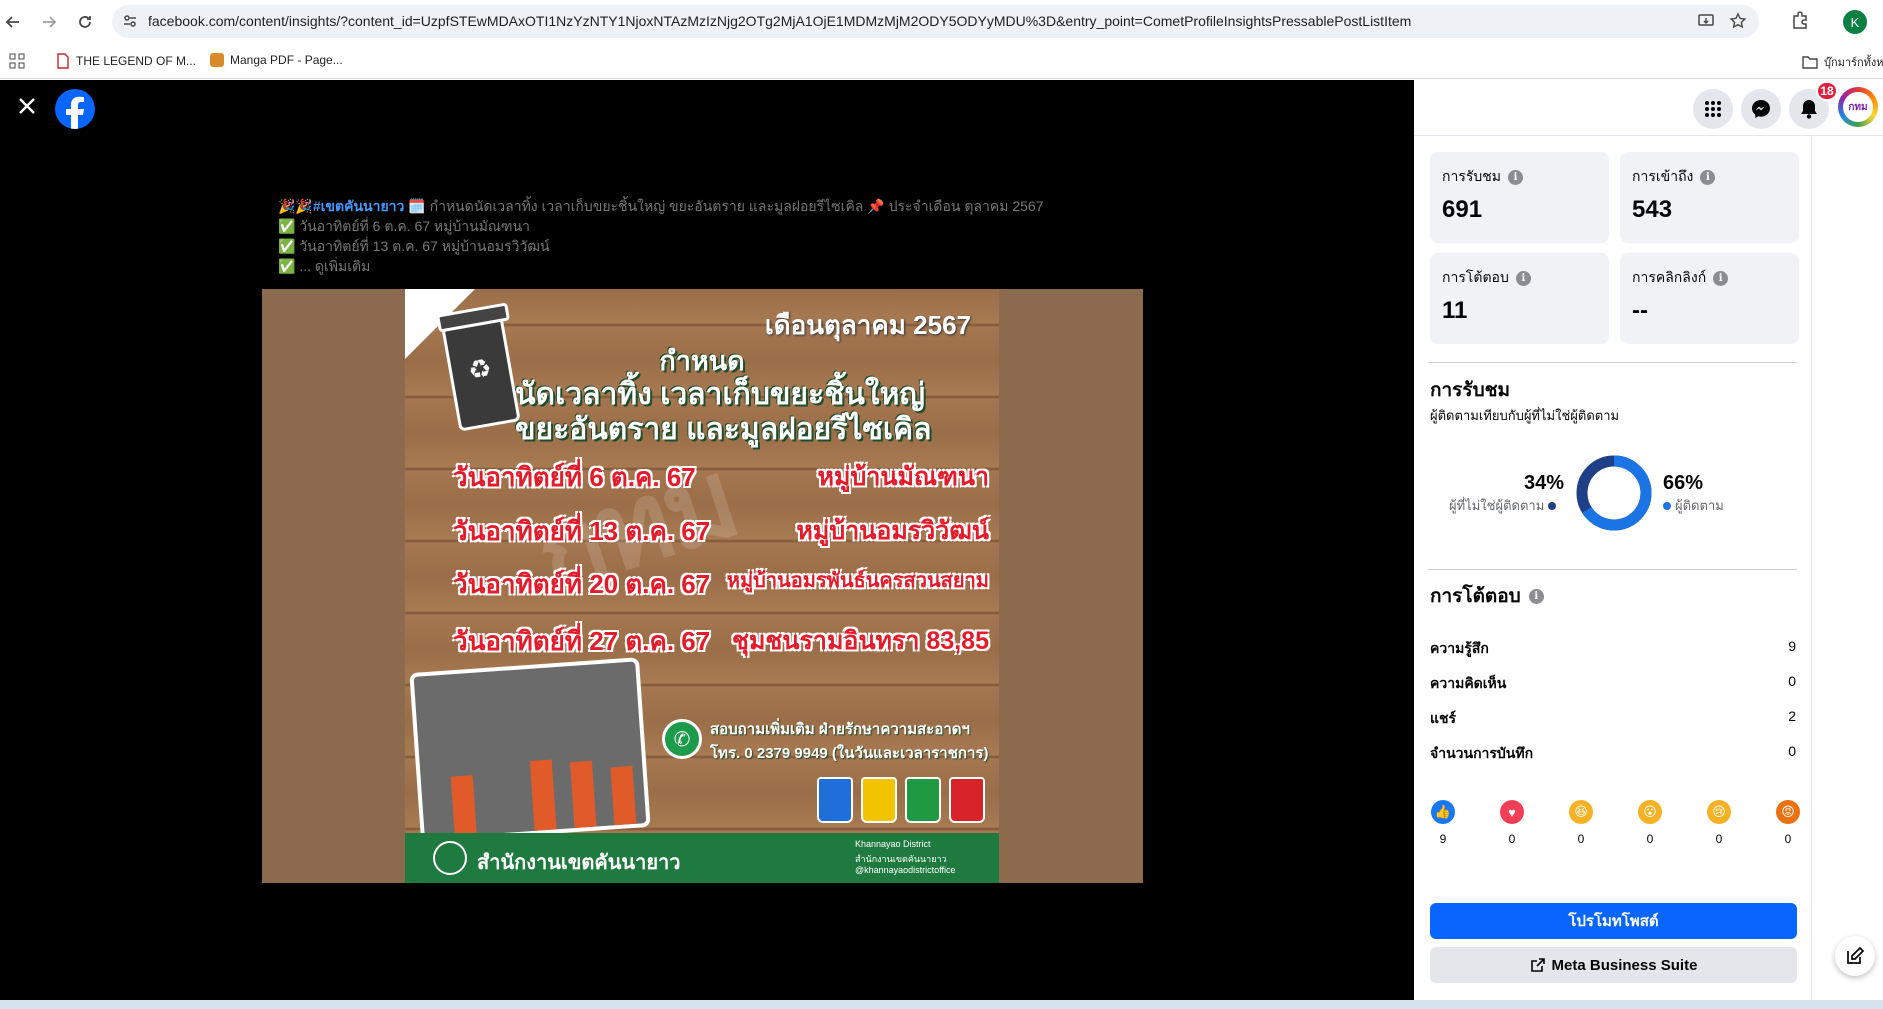  Describe the element at coordinates (341, 206) in the screenshot. I see `caption-hashtag: 🎉🎉#เขตคันนายาว` at that location.